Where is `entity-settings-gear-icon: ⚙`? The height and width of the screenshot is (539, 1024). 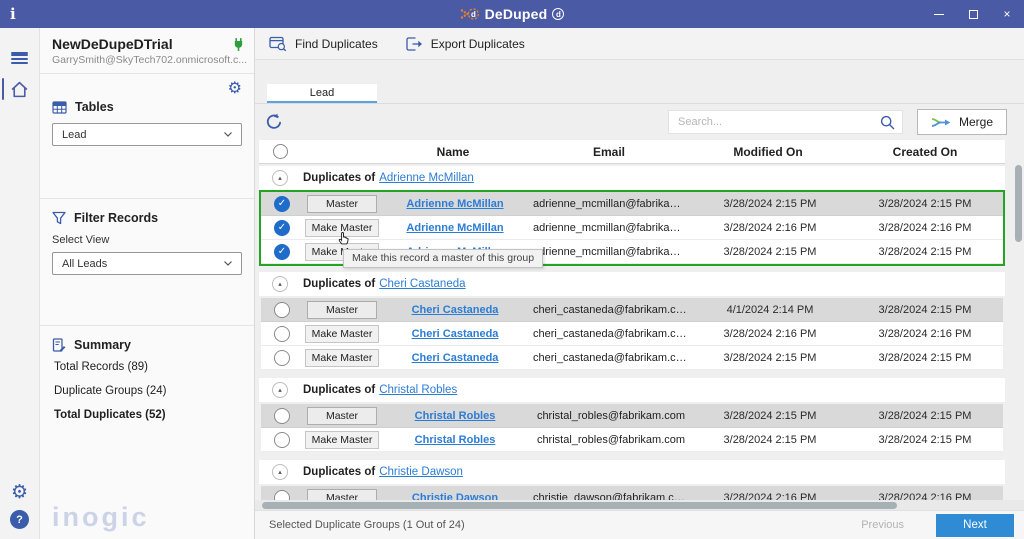
entity-settings-gear-icon: ⚙ is located at coordinates (235, 90).